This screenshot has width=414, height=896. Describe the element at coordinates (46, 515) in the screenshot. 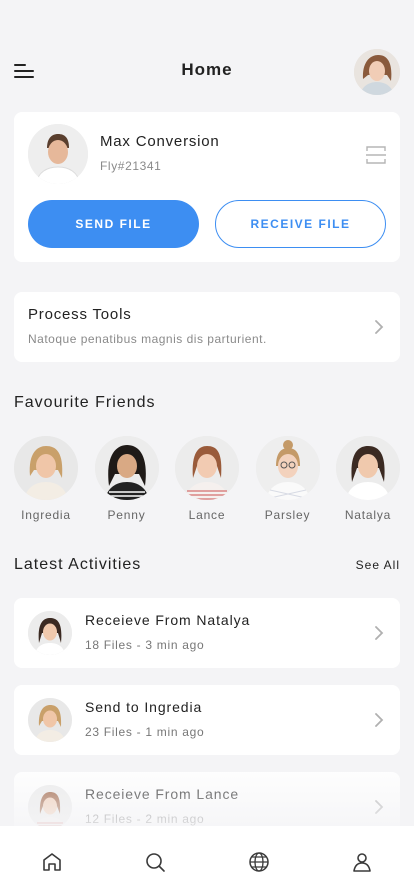

I see `friend-name: Ingredia` at that location.